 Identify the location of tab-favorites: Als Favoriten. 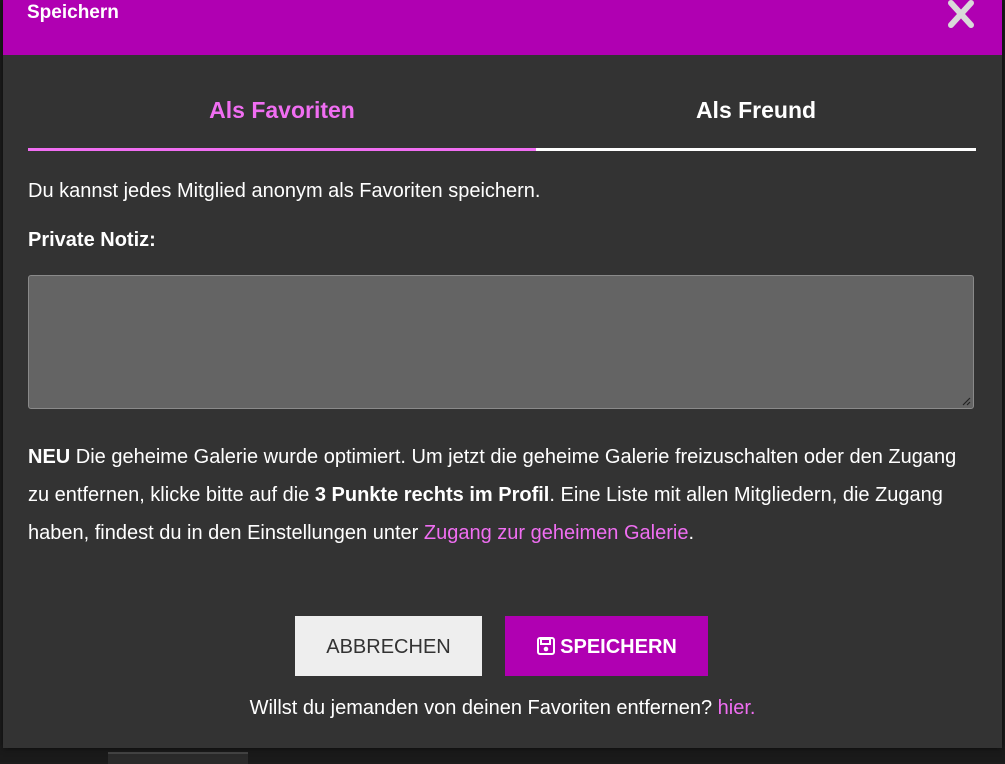
(282, 114).